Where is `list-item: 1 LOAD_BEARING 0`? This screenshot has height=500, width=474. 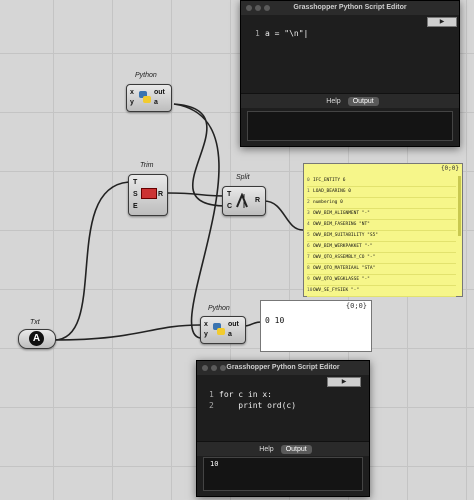
list-item: 1 LOAD_BEARING 0 is located at coordinates (381, 192).